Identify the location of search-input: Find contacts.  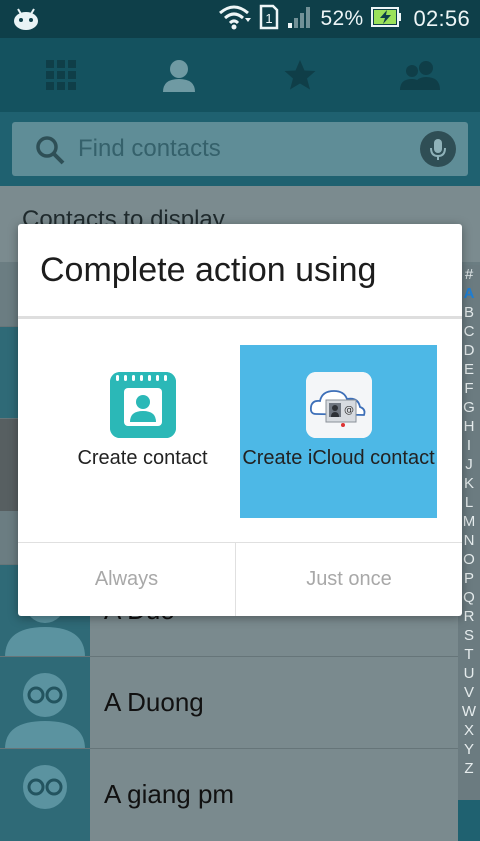
(240, 149).